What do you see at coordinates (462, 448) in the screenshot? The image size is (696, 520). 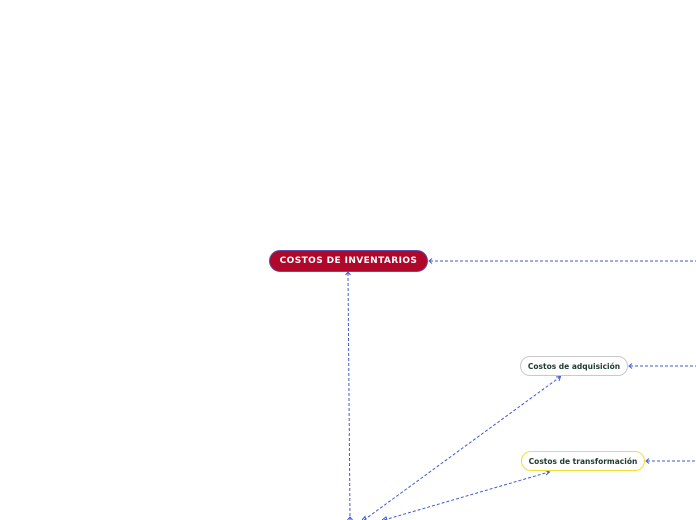 I see `connector-hub-acquisition` at bounding box center [462, 448].